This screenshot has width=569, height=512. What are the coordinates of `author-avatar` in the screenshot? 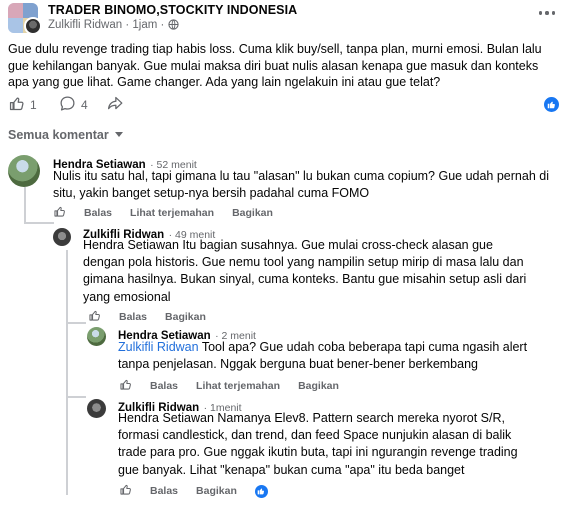 It's located at (33, 26).